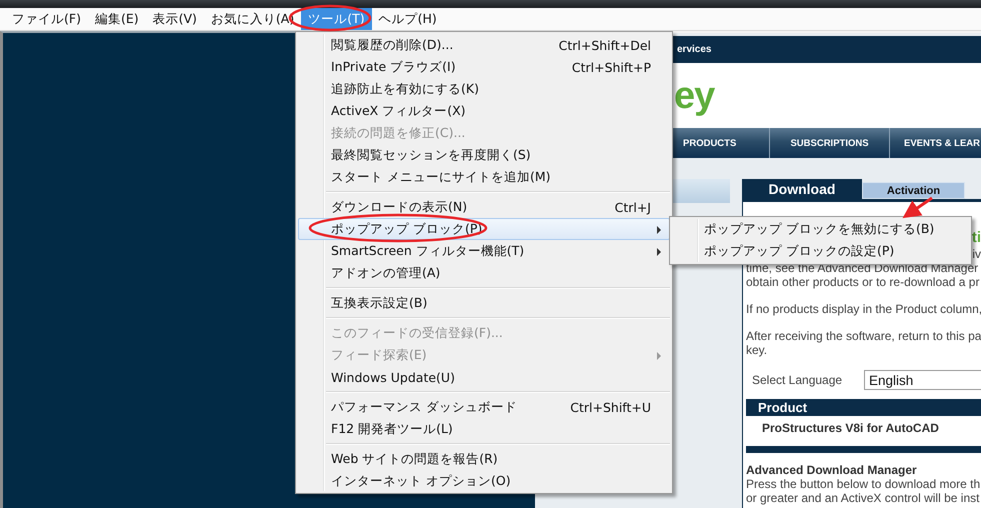 The width and height of the screenshot is (981, 508). What do you see at coordinates (484, 251) in the screenshot?
I see `menu-item: SmartScreen フィルター機能(T)` at bounding box center [484, 251].